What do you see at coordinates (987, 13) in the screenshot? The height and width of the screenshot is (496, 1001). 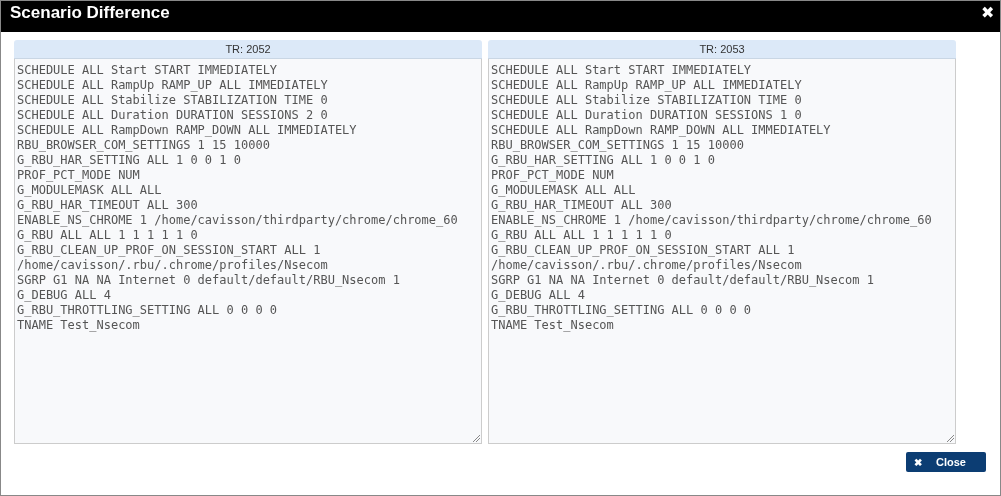 I see `close-icon: ✖` at bounding box center [987, 13].